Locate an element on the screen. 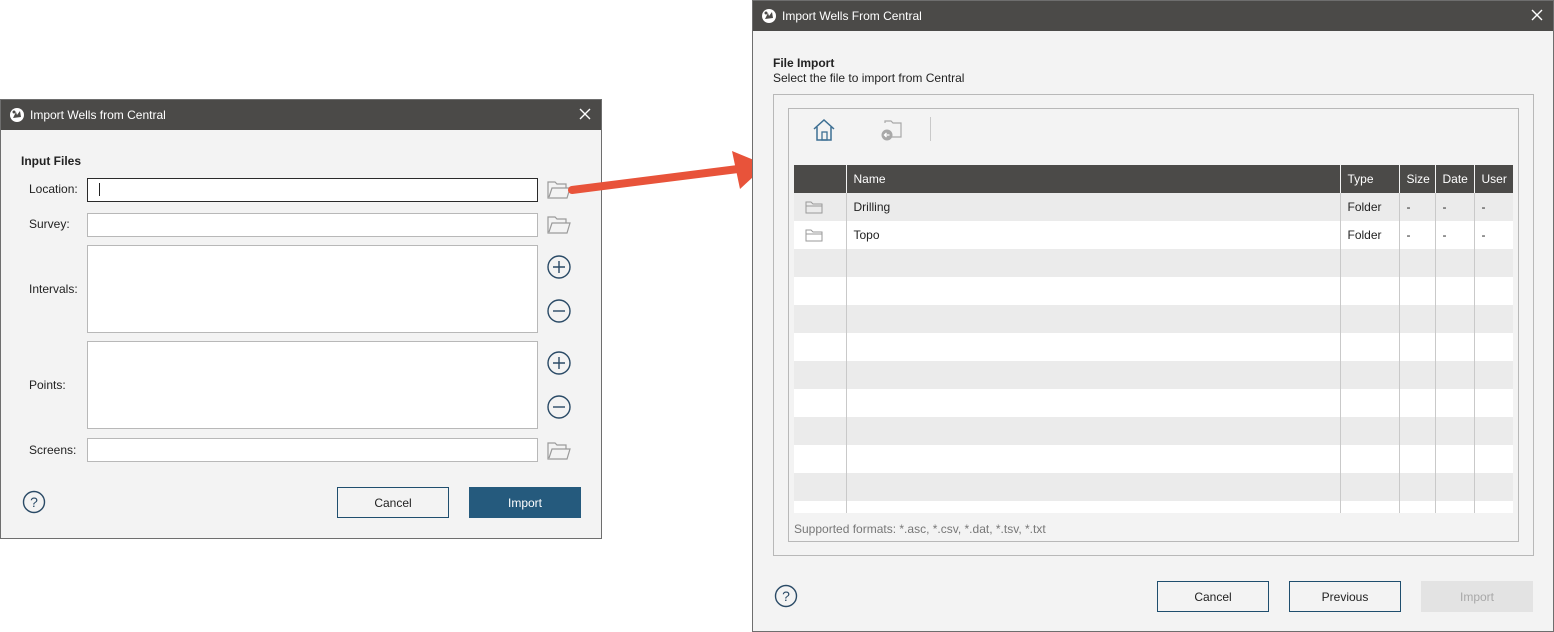  survey-input is located at coordinates (312, 225).